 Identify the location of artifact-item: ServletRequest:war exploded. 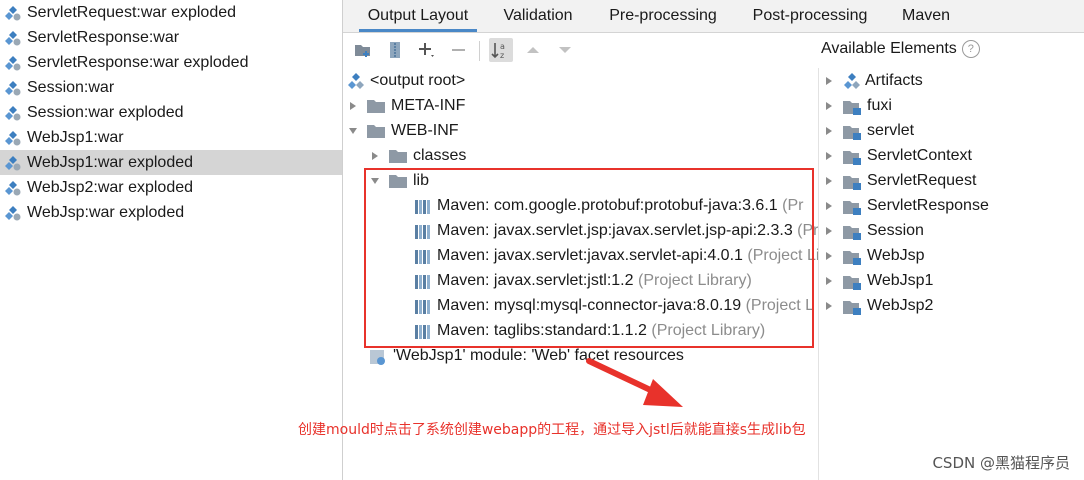
(171, 12).